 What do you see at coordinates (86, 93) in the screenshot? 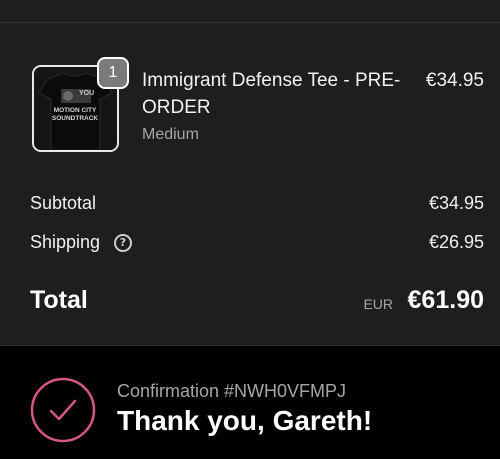
I see `tshirt-print-text: YOU` at bounding box center [86, 93].